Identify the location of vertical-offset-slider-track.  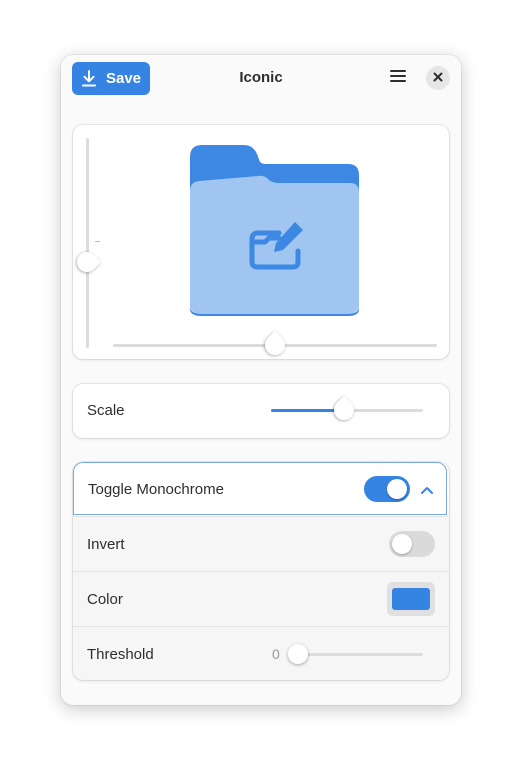
(87, 243).